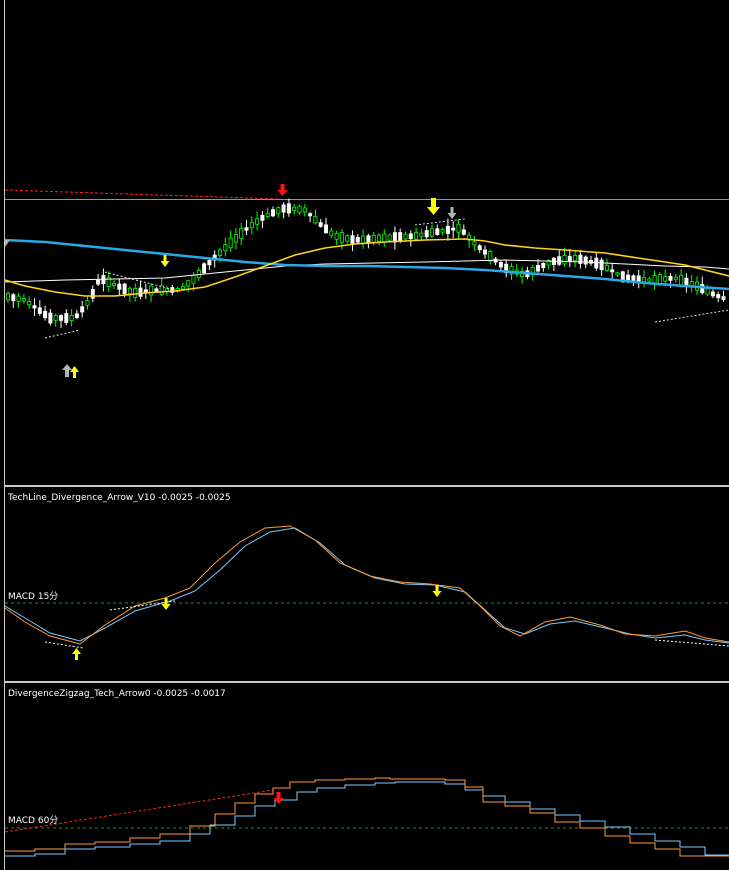 The height and width of the screenshot is (870, 729). Describe the element at coordinates (367, 271) in the screenshot. I see `moving-average-white` at that location.